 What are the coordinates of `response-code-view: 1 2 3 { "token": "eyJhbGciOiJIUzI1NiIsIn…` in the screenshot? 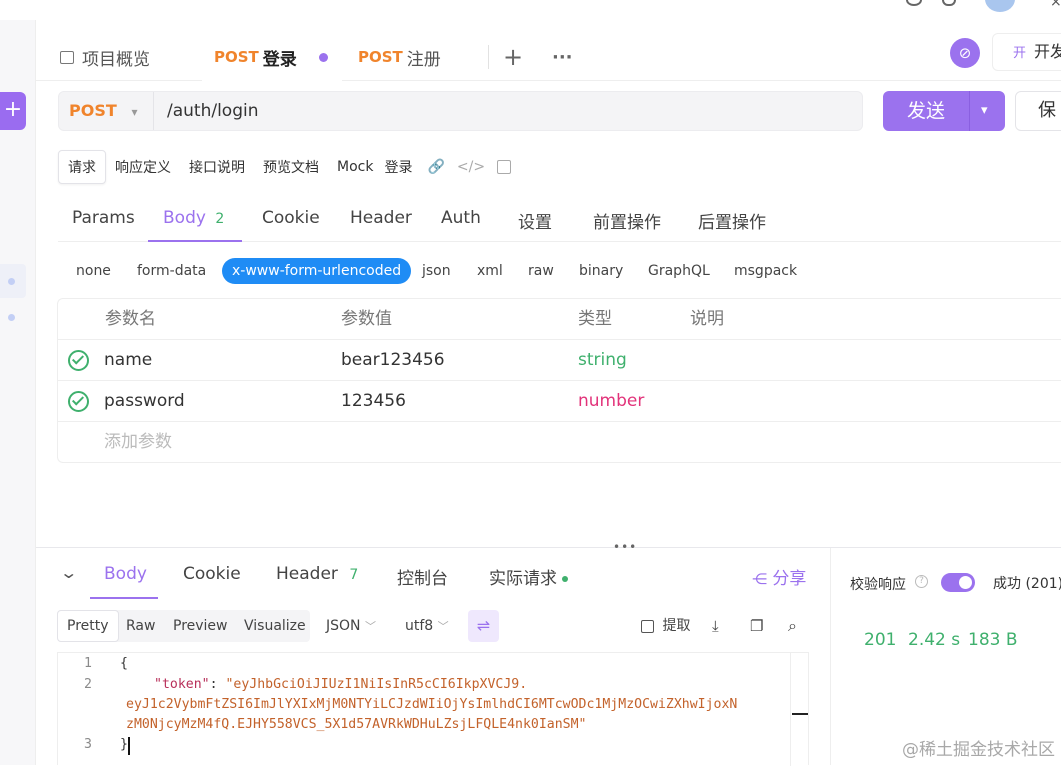 It's located at (433, 709).